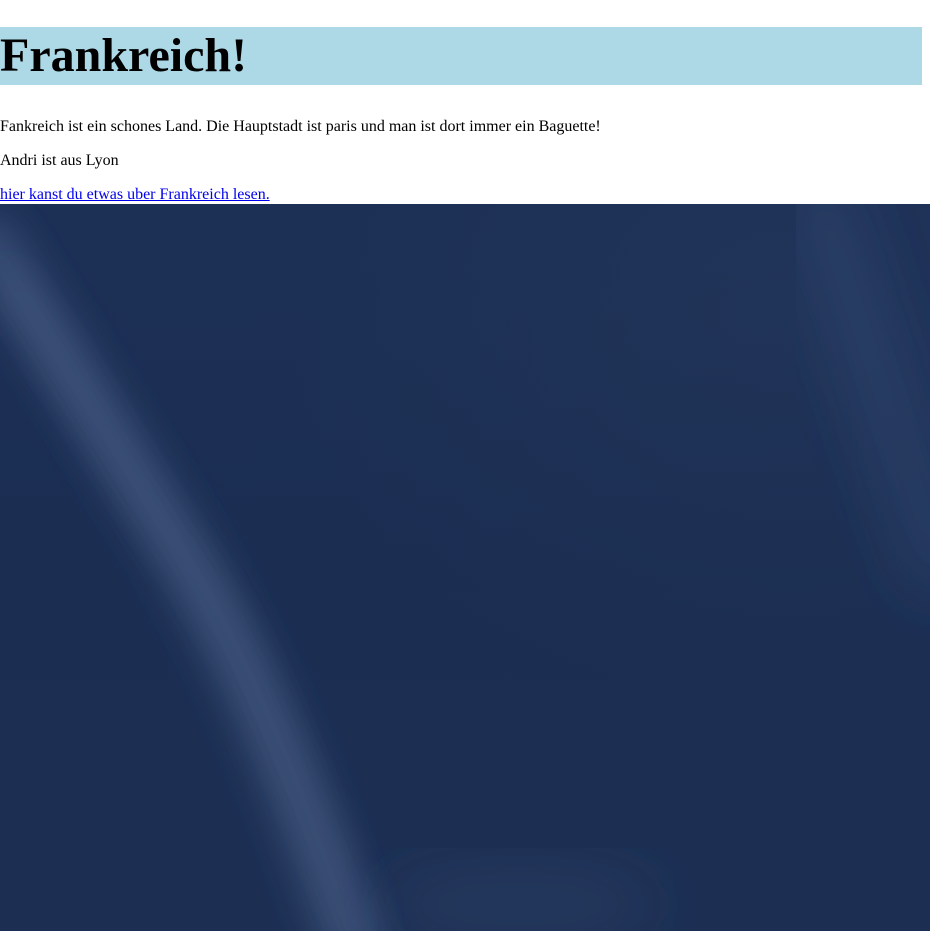 This screenshot has width=930, height=931. What do you see at coordinates (461, 56) in the screenshot?
I see `page-title: Frankreich!` at bounding box center [461, 56].